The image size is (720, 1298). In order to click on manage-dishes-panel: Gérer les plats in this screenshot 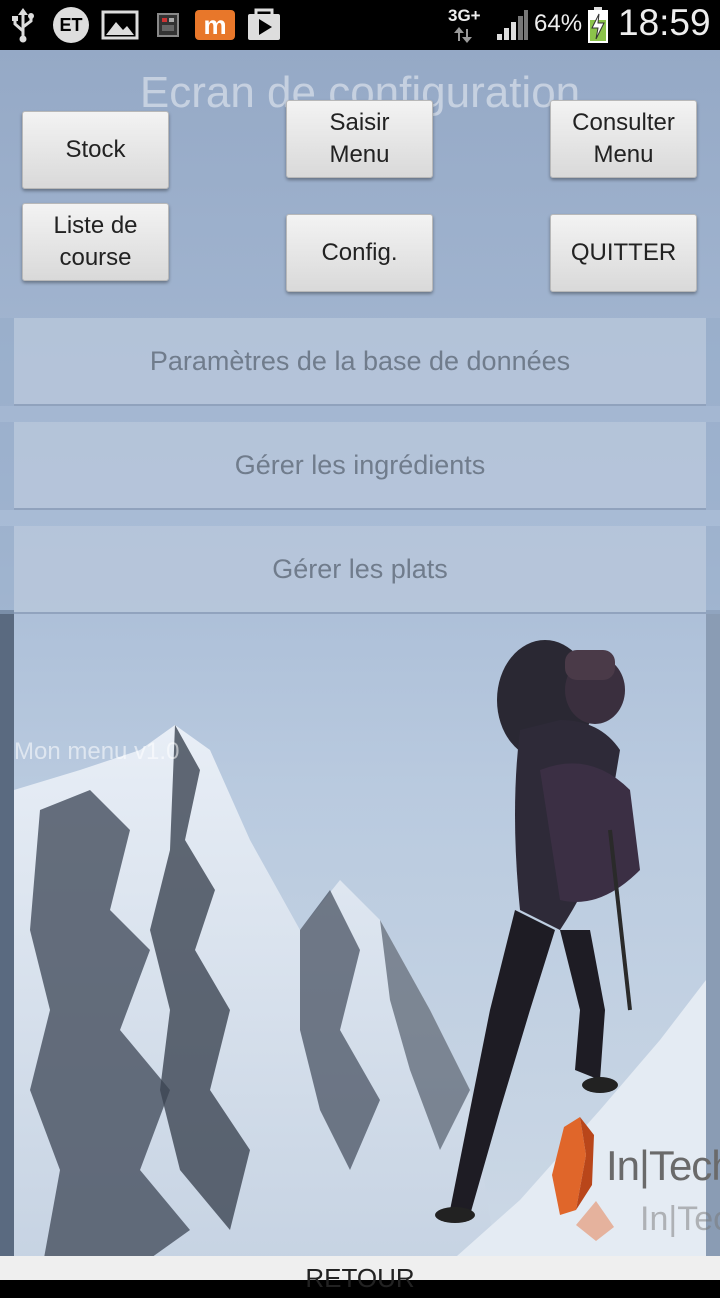, I will do `click(360, 570)`.